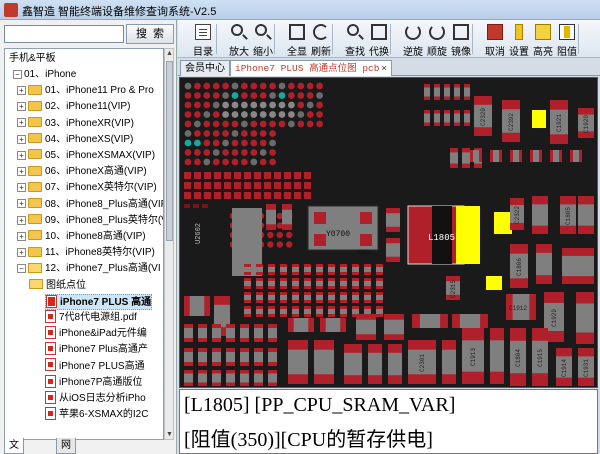 The image size is (600, 454). What do you see at coordinates (169, 244) in the screenshot?
I see `tree-scrollbar: ▲ ▼` at bounding box center [169, 244].